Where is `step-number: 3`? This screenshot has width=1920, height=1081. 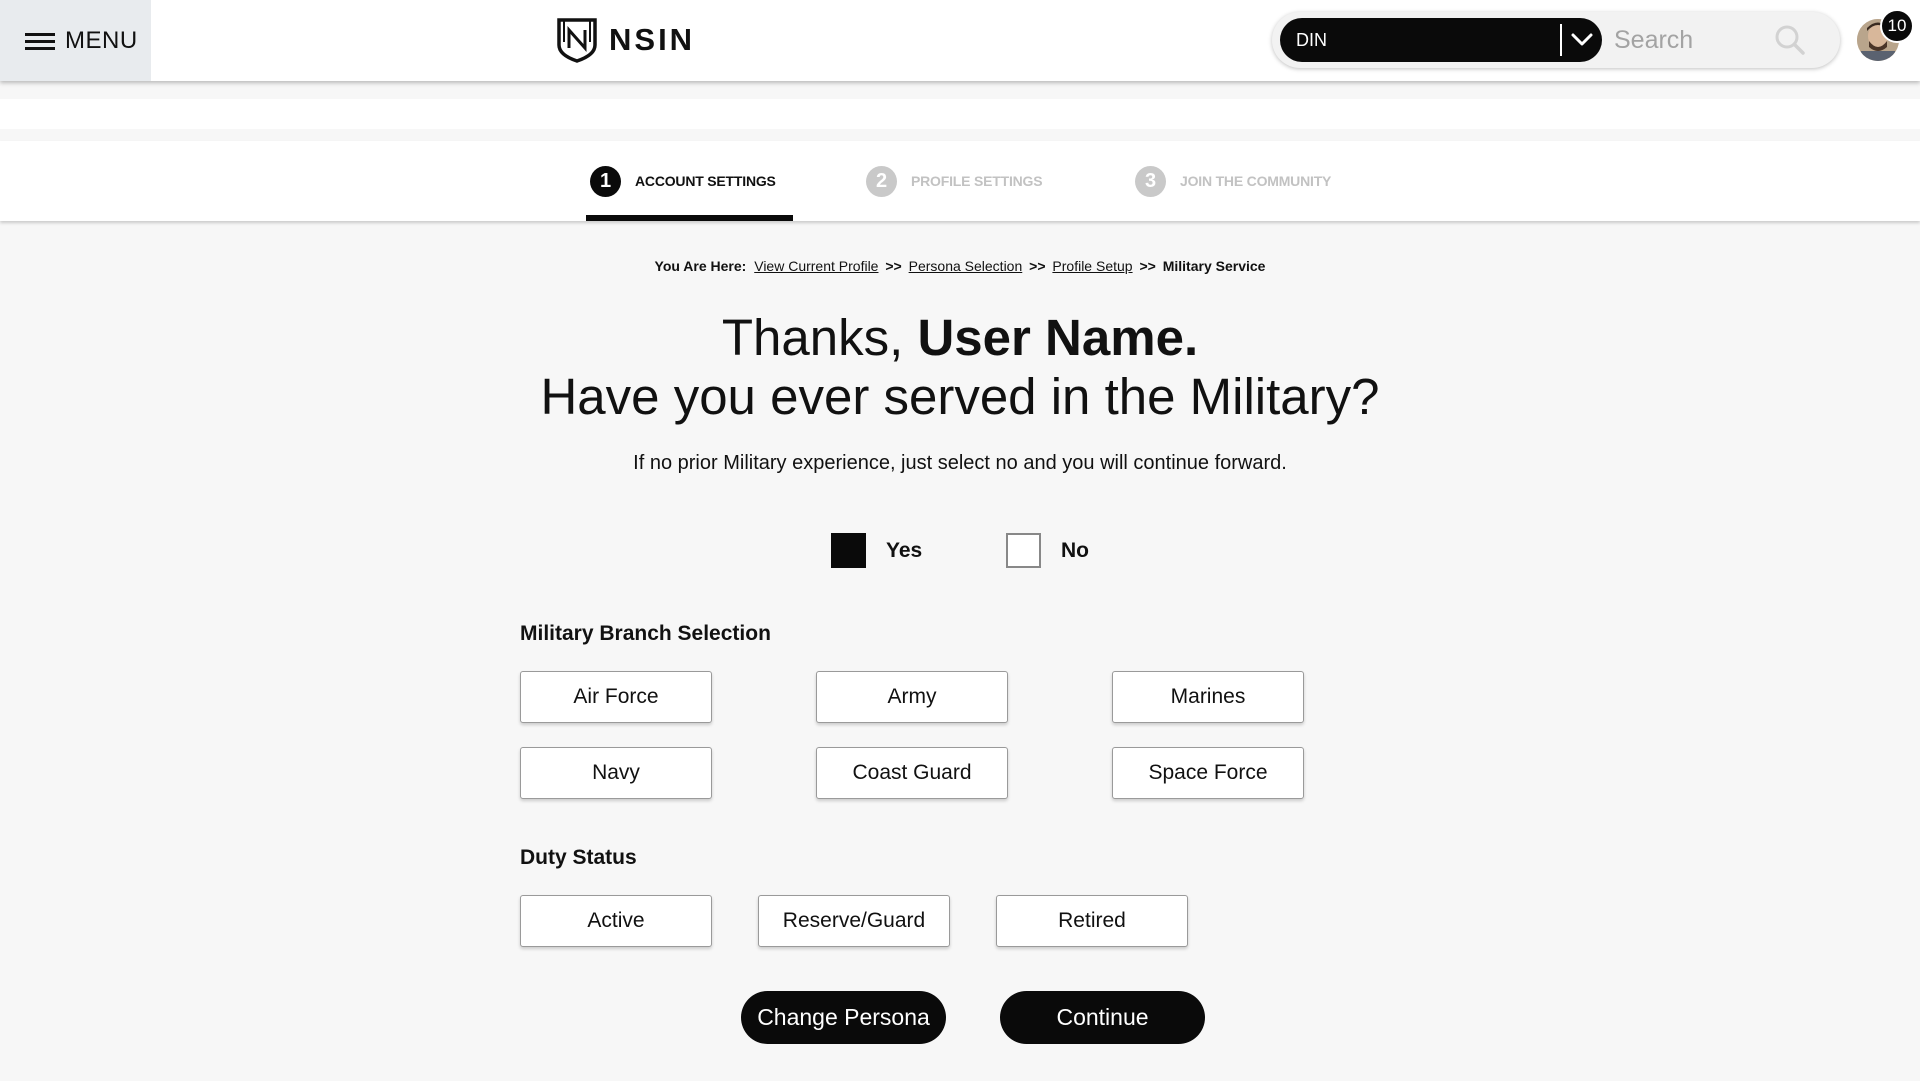 step-number: 3 is located at coordinates (1150, 181).